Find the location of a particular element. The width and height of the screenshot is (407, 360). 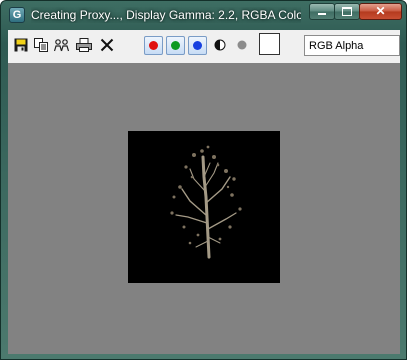

clear-icon is located at coordinates (107, 45).